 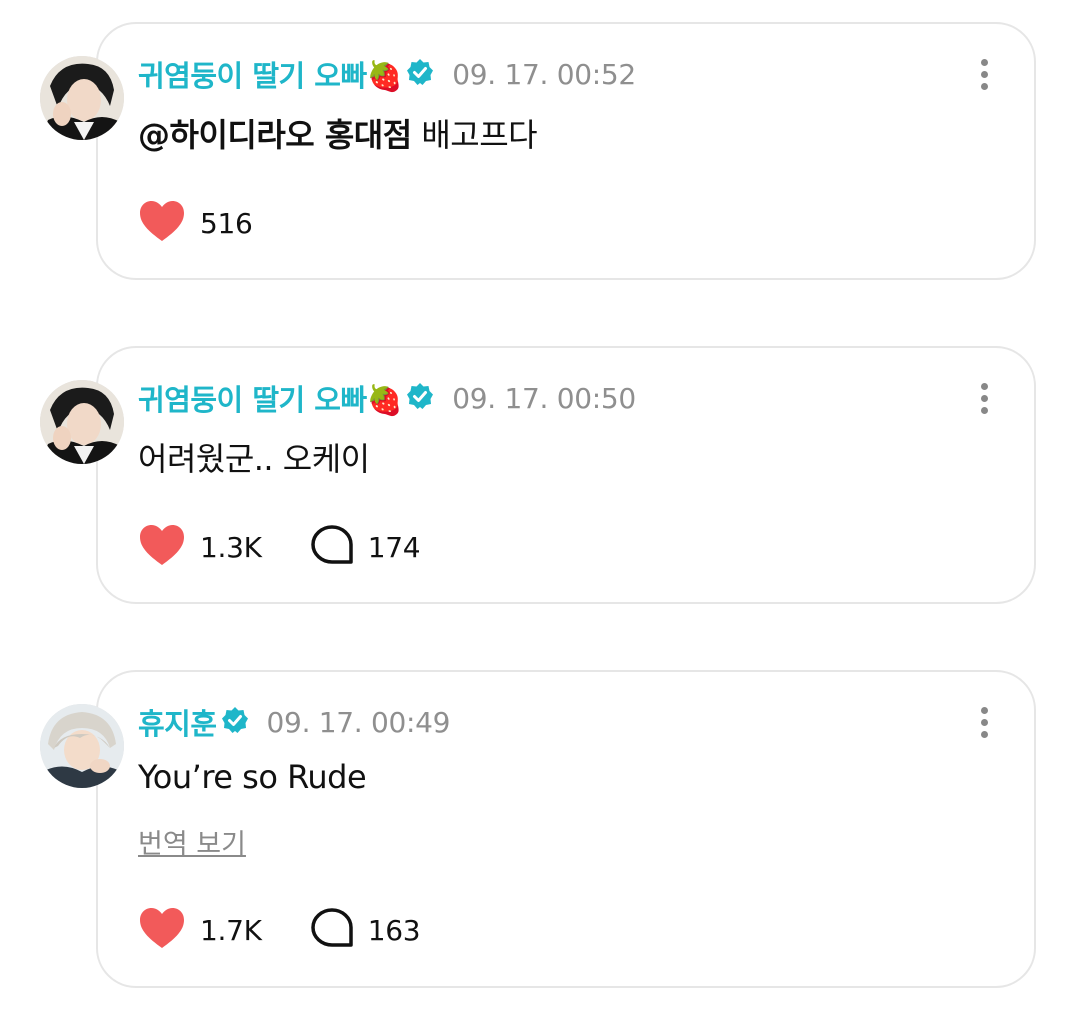 I want to click on post-actions: 1.3K 174, so click(x=279, y=547).